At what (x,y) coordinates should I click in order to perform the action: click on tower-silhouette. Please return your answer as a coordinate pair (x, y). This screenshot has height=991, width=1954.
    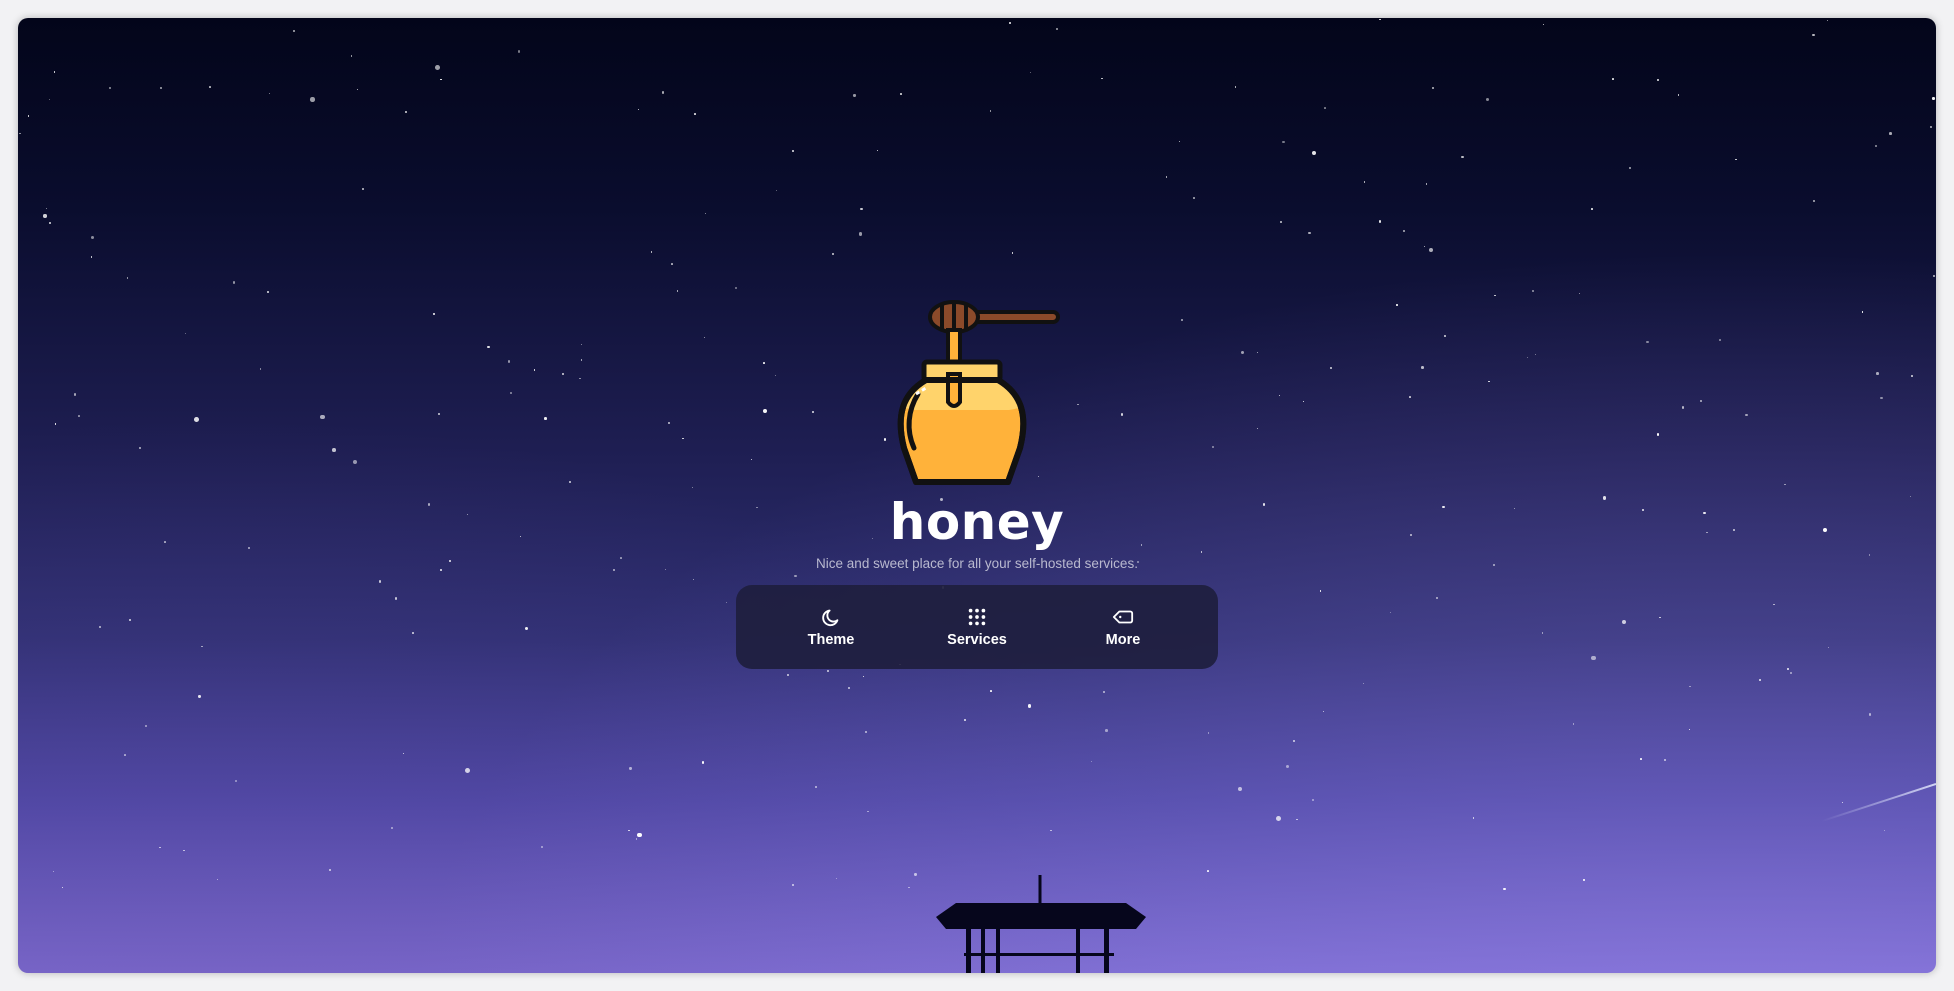
    Looking at the image, I should click on (1041, 924).